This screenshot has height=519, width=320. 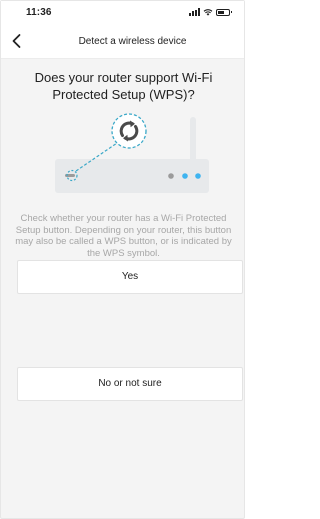 I want to click on chevron-left-icon, so click(x=16, y=41).